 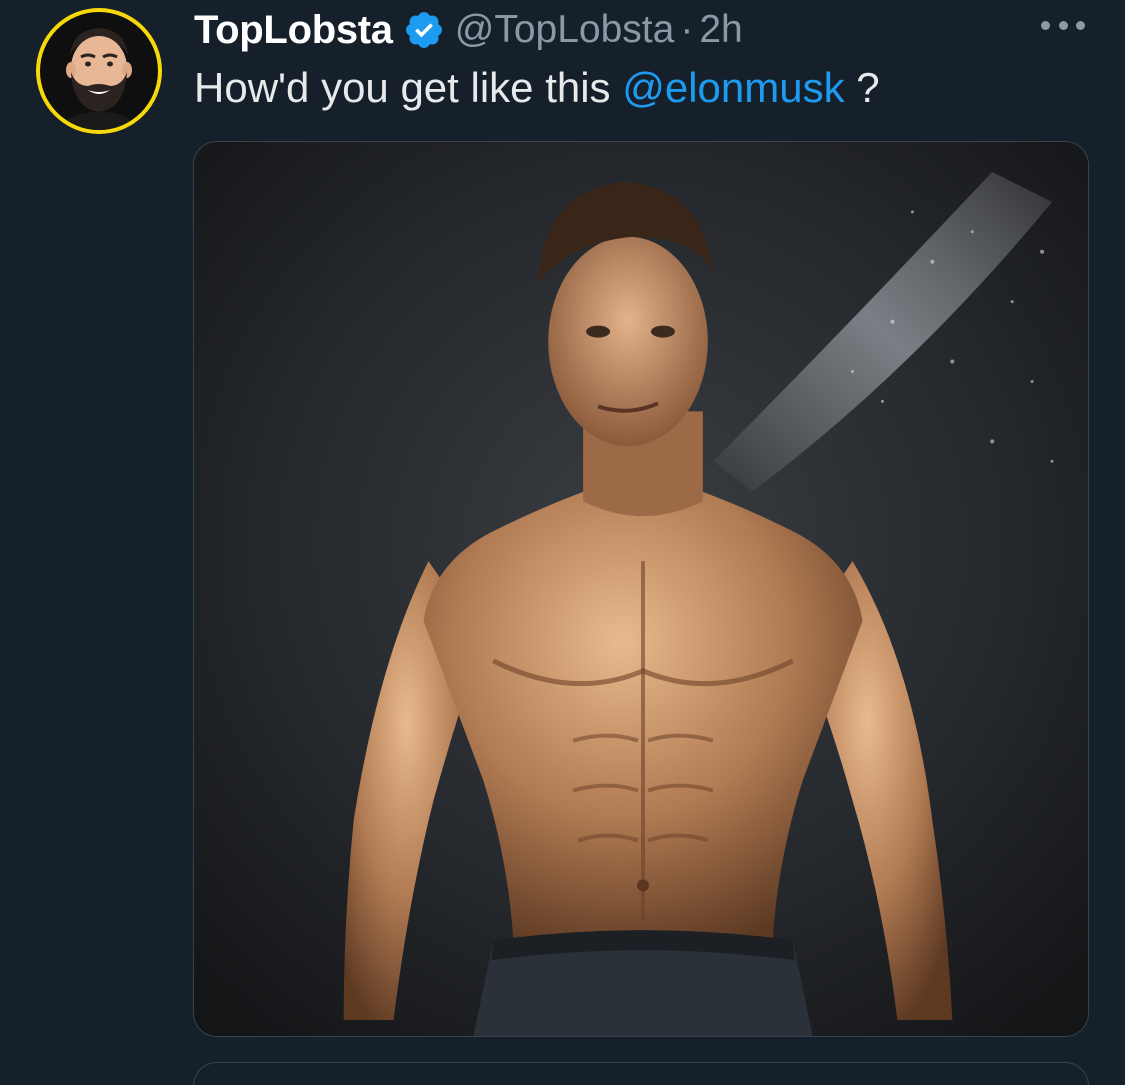 What do you see at coordinates (1063, 25) in the screenshot?
I see `more-options-icon` at bounding box center [1063, 25].